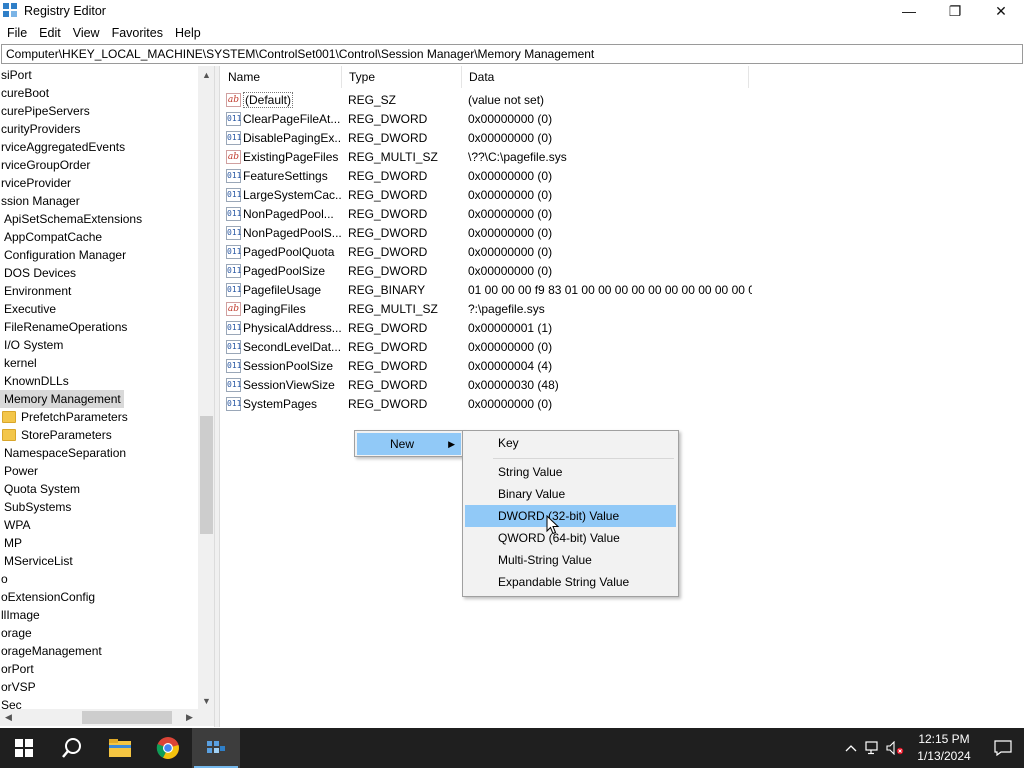 The height and width of the screenshot is (768, 1024). What do you see at coordinates (127, 717) in the screenshot?
I see `scroll-thumb-horizontal` at bounding box center [127, 717].